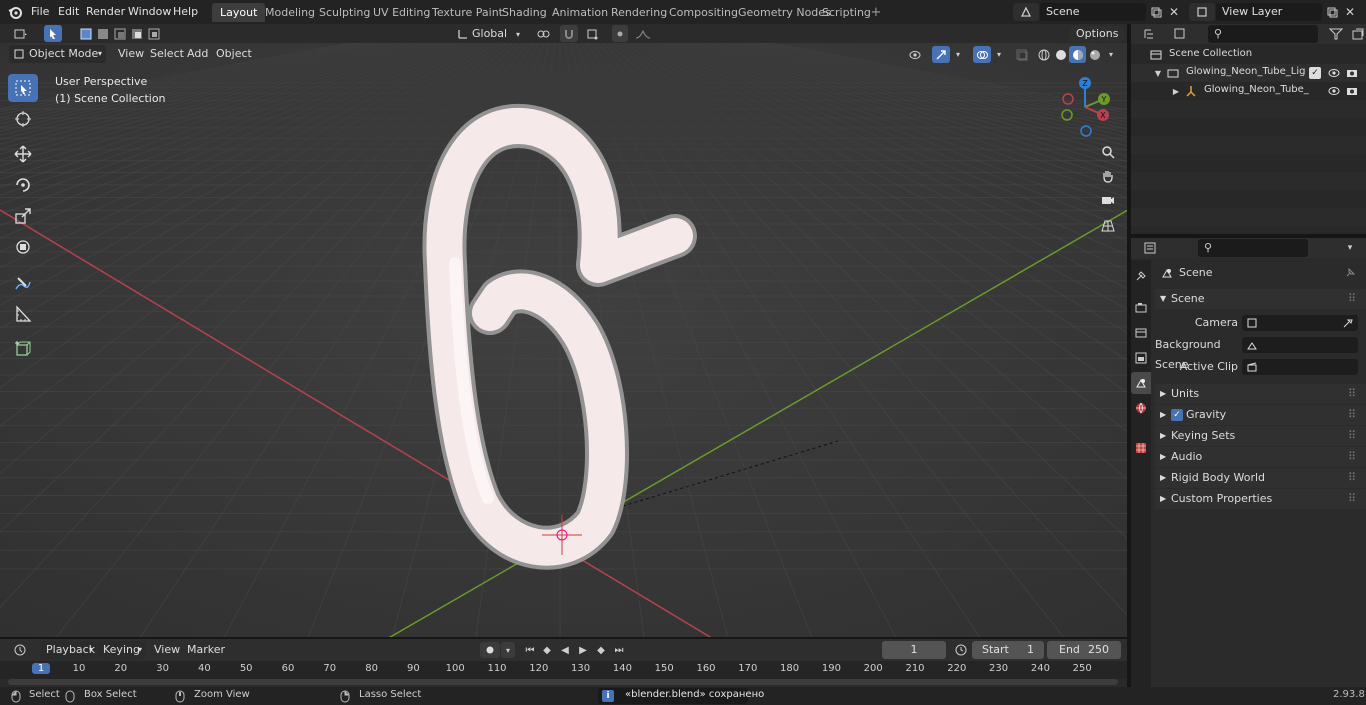 This screenshot has height=705, width=1366. What do you see at coordinates (547, 650) in the screenshot?
I see `prev-keyframe-icon: ◆` at bounding box center [547, 650].